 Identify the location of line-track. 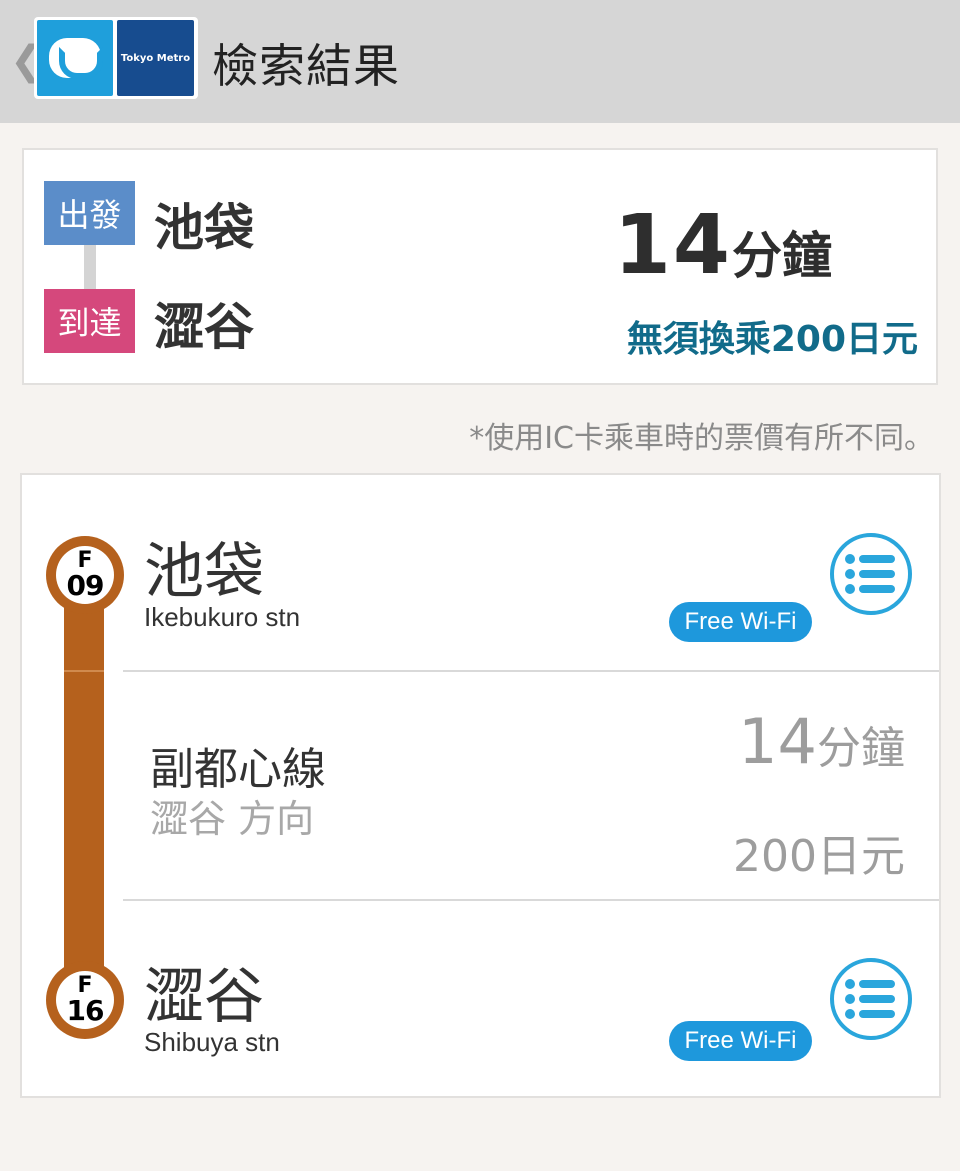
(84, 780).